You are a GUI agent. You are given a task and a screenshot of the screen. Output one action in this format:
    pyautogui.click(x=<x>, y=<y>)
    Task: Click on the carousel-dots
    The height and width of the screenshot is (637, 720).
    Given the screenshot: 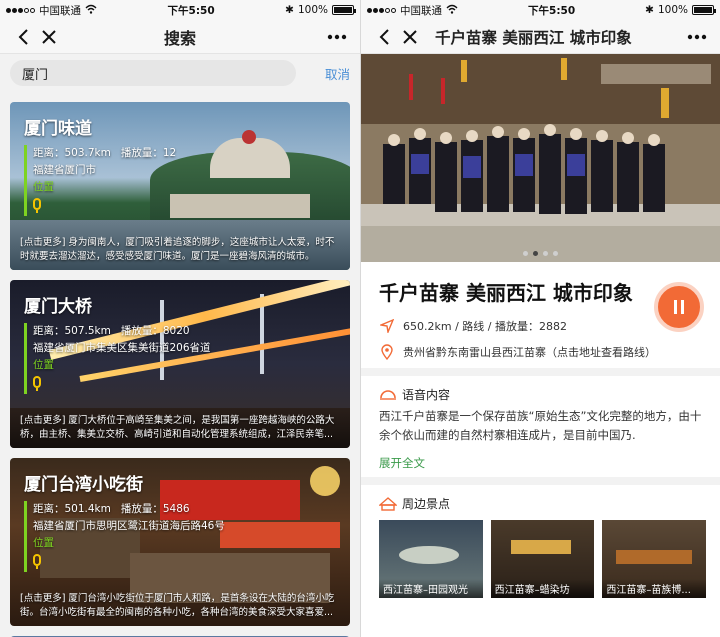 What is the action you would take?
    pyautogui.click(x=540, y=253)
    